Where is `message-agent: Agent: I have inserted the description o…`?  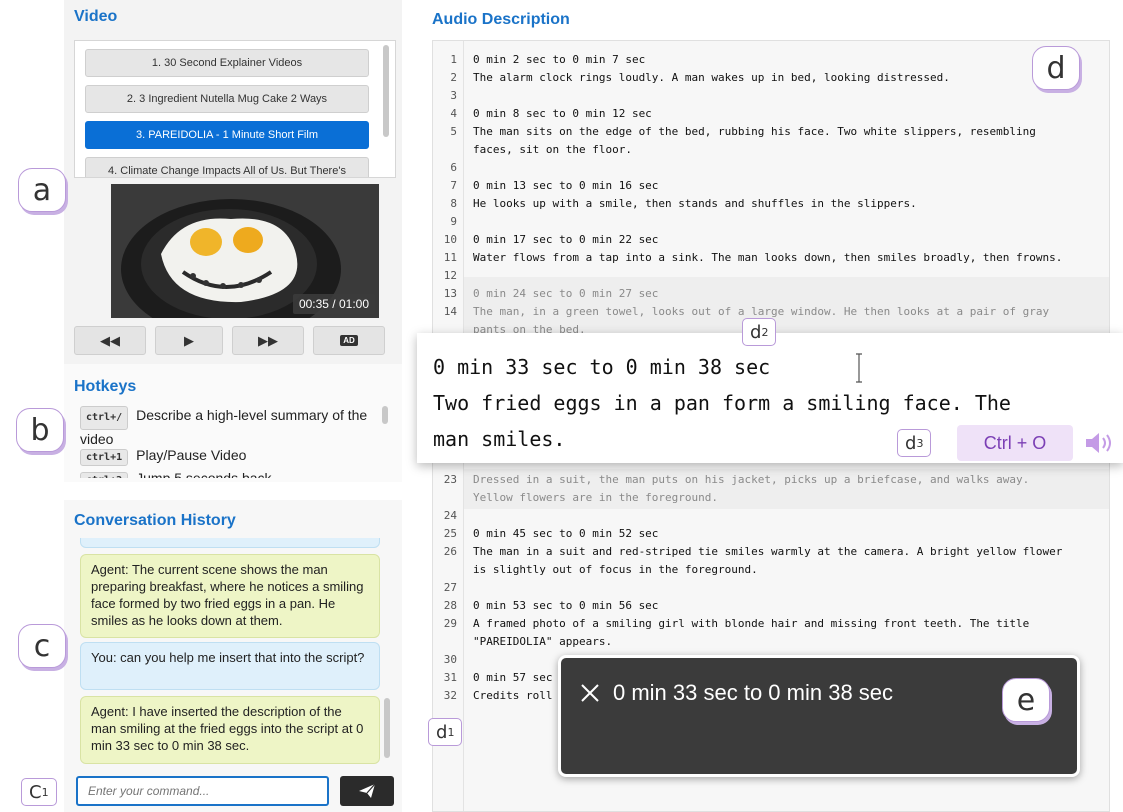
message-agent: Agent: I have inserted the description o… is located at coordinates (230, 730).